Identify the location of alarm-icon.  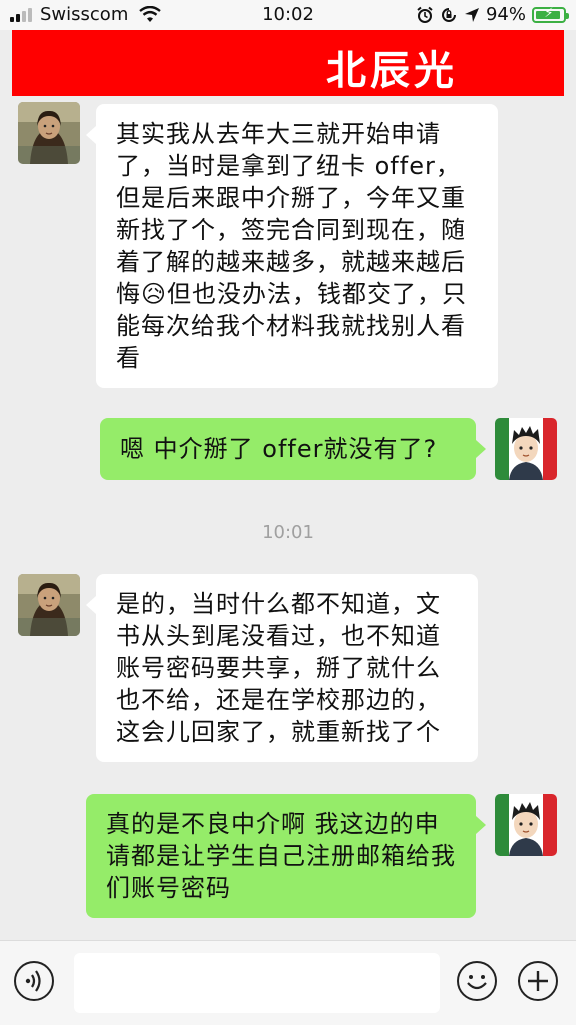
(425, 14).